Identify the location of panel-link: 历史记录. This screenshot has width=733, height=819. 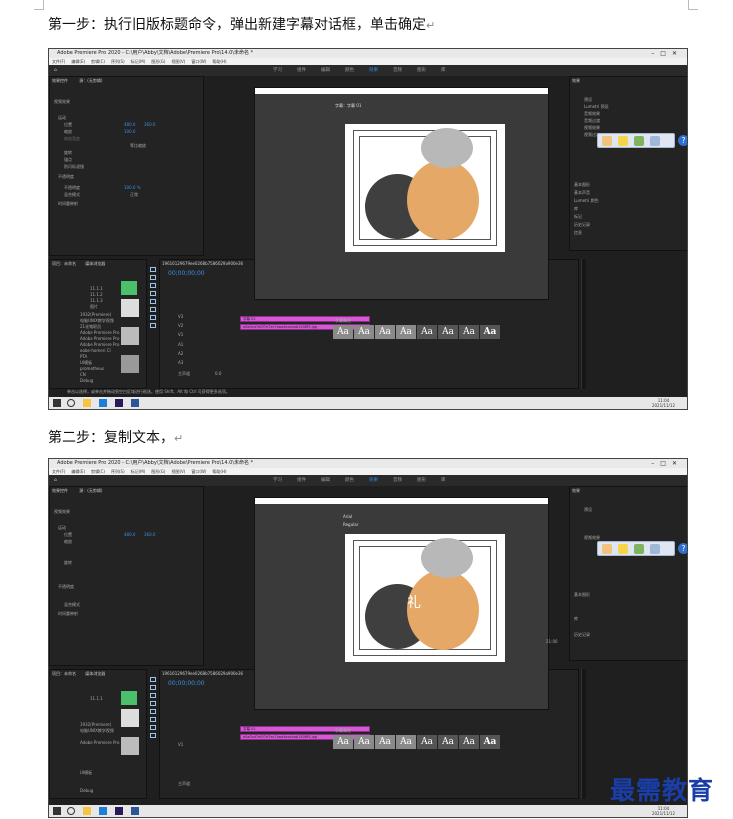
(582, 225).